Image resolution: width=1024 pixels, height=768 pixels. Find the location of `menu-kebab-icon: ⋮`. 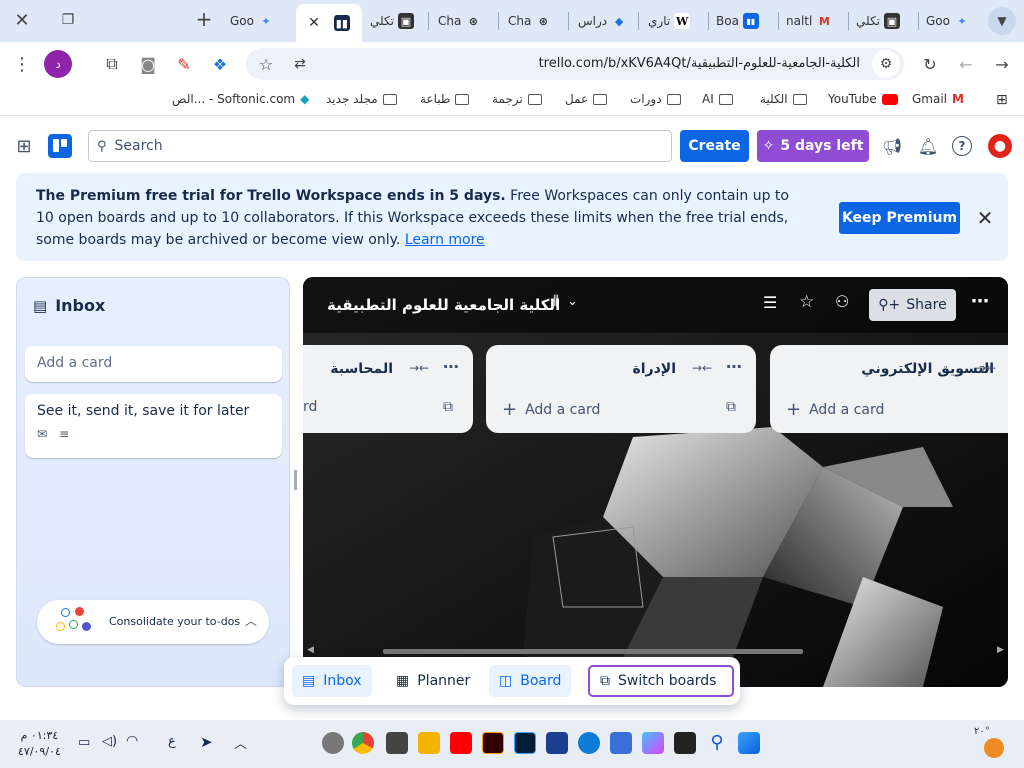

menu-kebab-icon: ⋮ is located at coordinates (22, 64).